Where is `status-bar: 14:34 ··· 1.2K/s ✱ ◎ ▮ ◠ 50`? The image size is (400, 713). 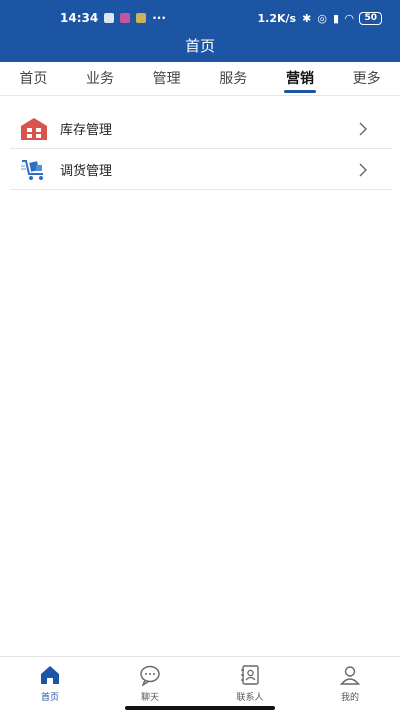 status-bar: 14:34 ··· 1.2K/s ✱ ◎ ▮ ◠ 50 is located at coordinates (200, 18).